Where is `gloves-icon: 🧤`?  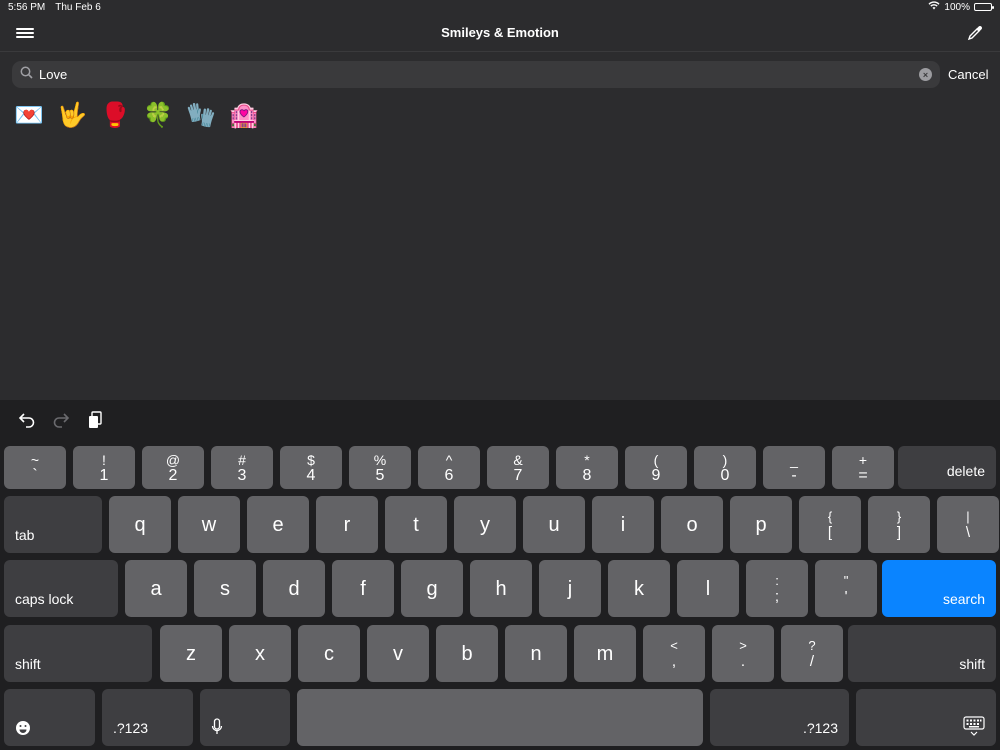
gloves-icon: 🧤 is located at coordinates (201, 115).